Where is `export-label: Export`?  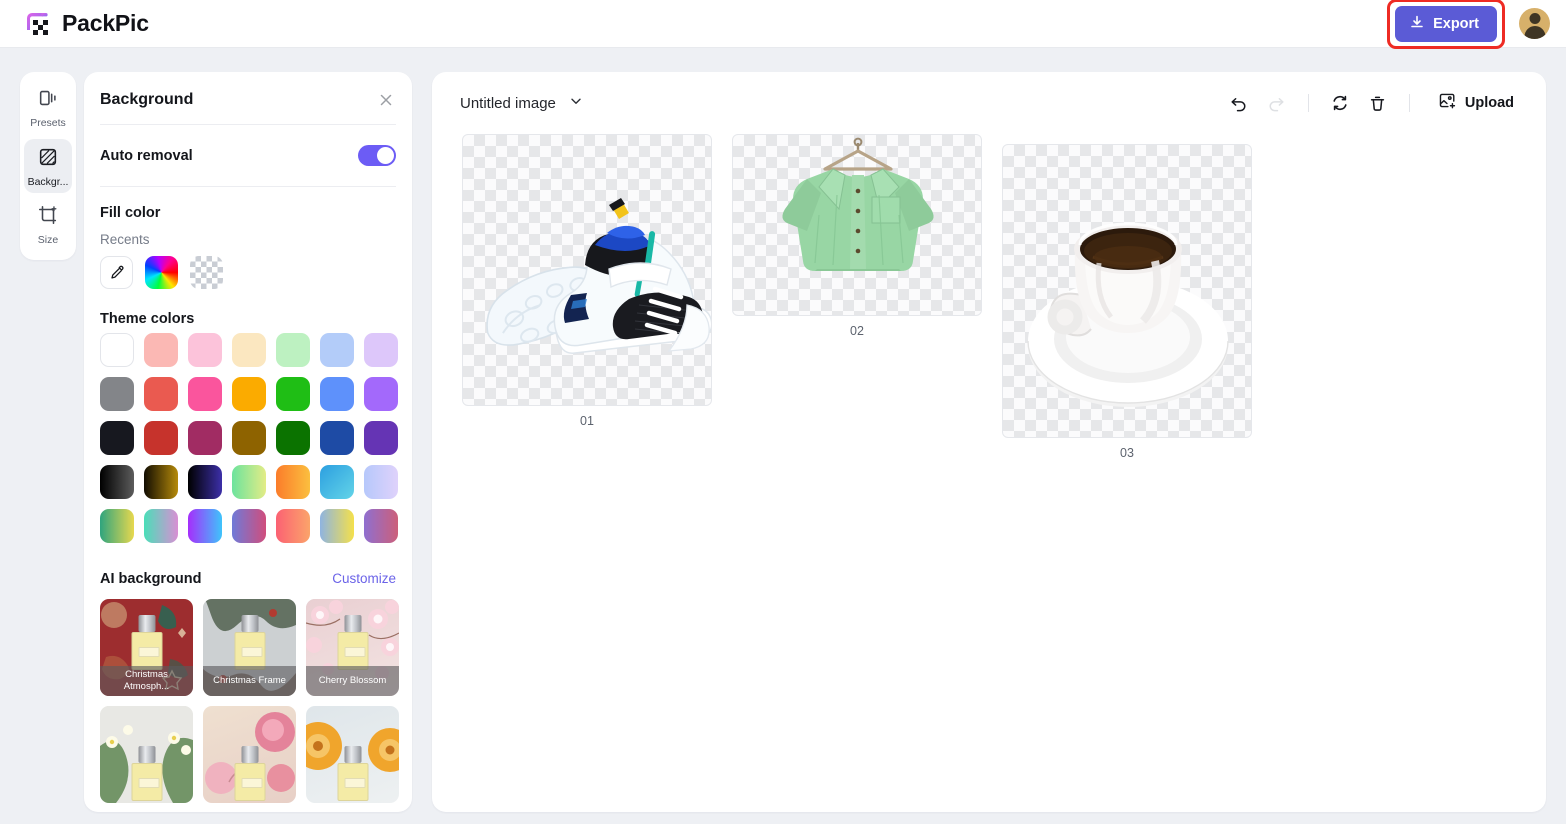 export-label: Export is located at coordinates (1456, 23).